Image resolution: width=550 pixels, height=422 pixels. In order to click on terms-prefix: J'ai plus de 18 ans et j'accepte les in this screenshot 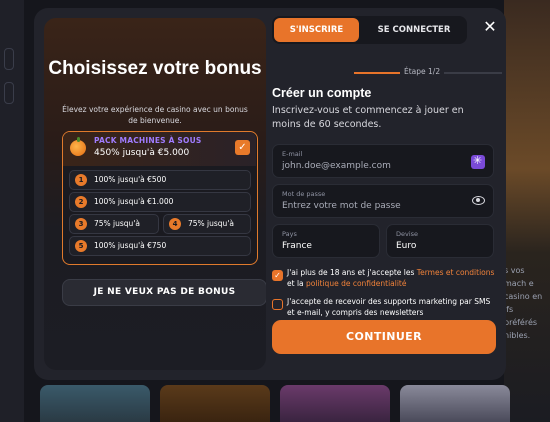, I will do `click(352, 272)`.